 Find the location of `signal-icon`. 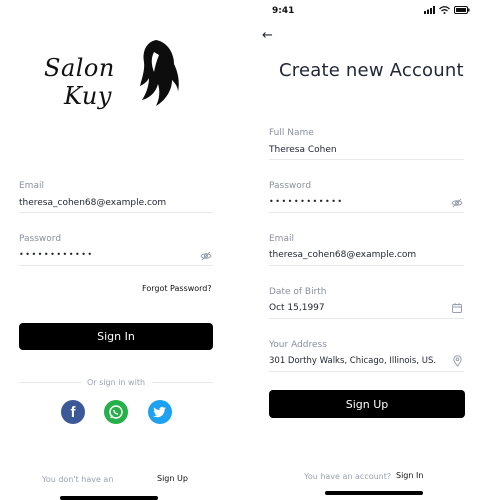

signal-icon is located at coordinates (429, 10).